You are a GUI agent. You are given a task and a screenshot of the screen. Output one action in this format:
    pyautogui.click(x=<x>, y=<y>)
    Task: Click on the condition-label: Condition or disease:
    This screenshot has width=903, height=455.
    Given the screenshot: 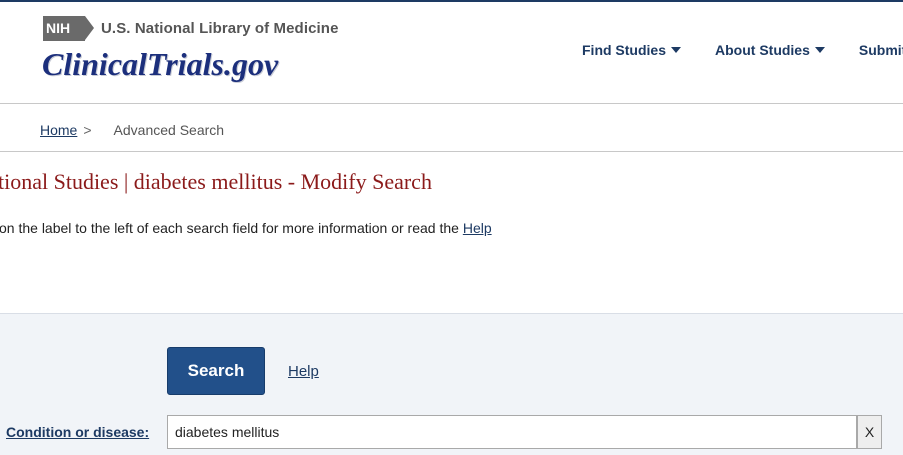 What is the action you would take?
    pyautogui.click(x=77, y=432)
    